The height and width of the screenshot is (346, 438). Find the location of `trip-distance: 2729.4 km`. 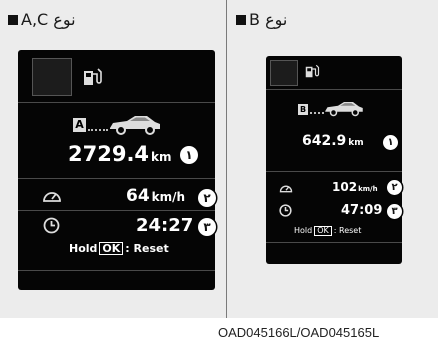

trip-distance: 2729.4 km is located at coordinates (120, 154).